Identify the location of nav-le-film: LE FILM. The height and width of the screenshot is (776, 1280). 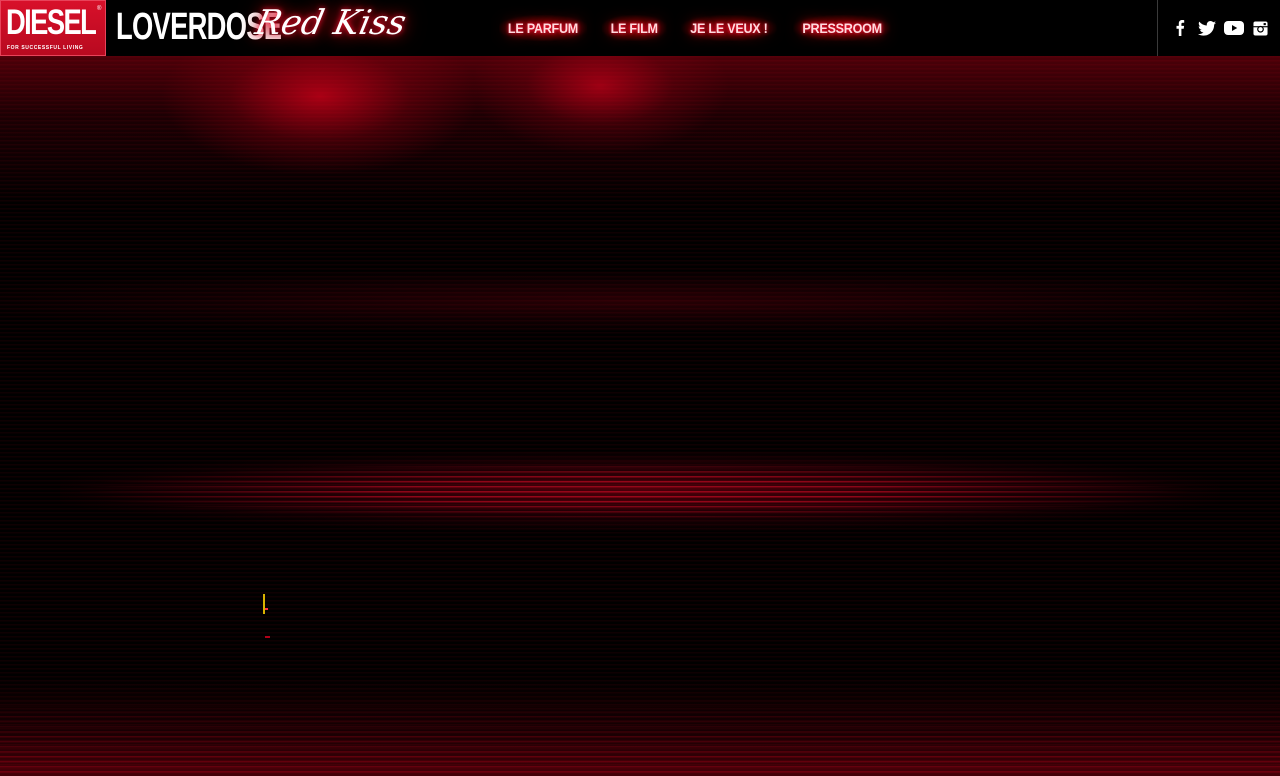
(634, 28).